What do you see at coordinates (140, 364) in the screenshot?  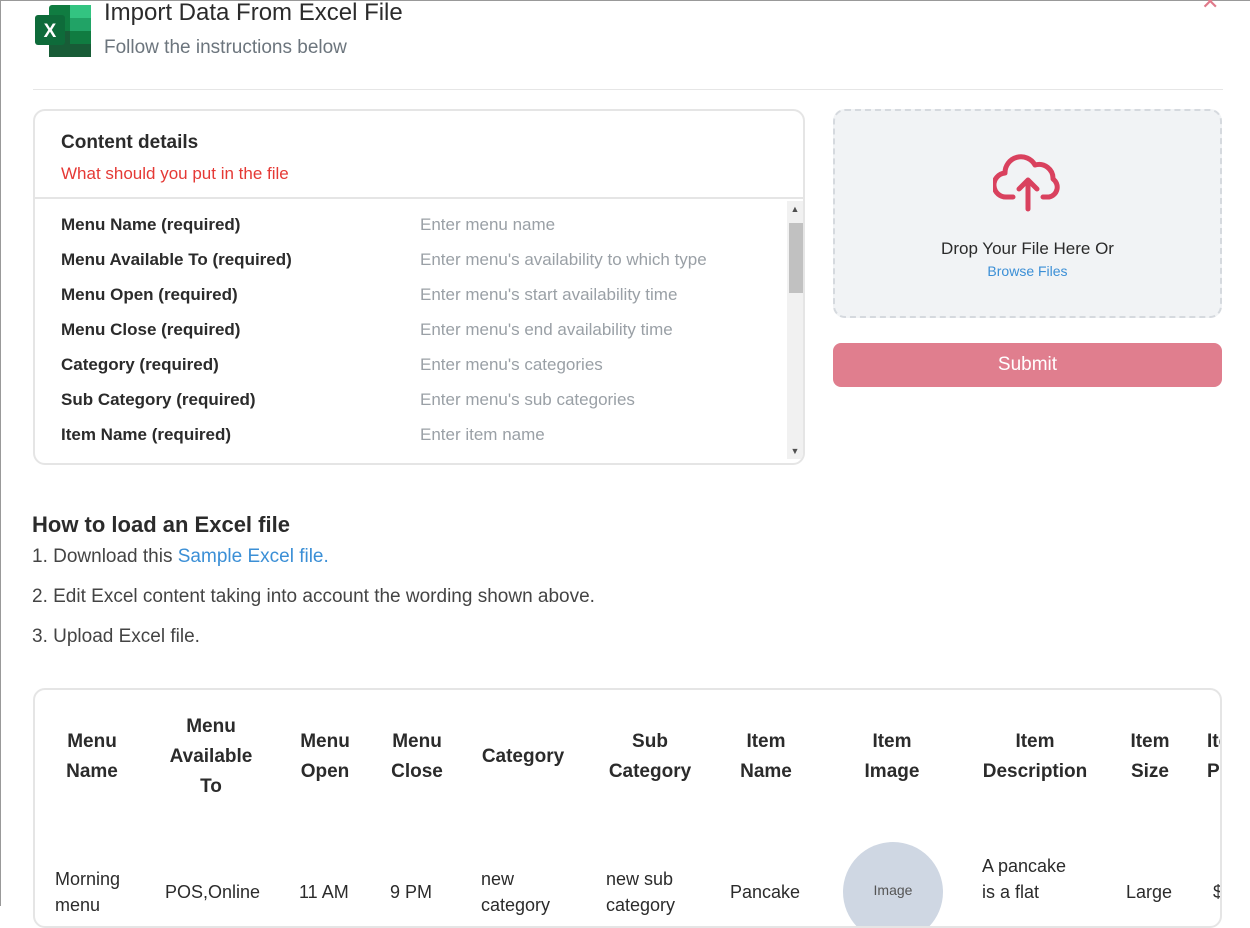 I see `field-label: Category (required)` at bounding box center [140, 364].